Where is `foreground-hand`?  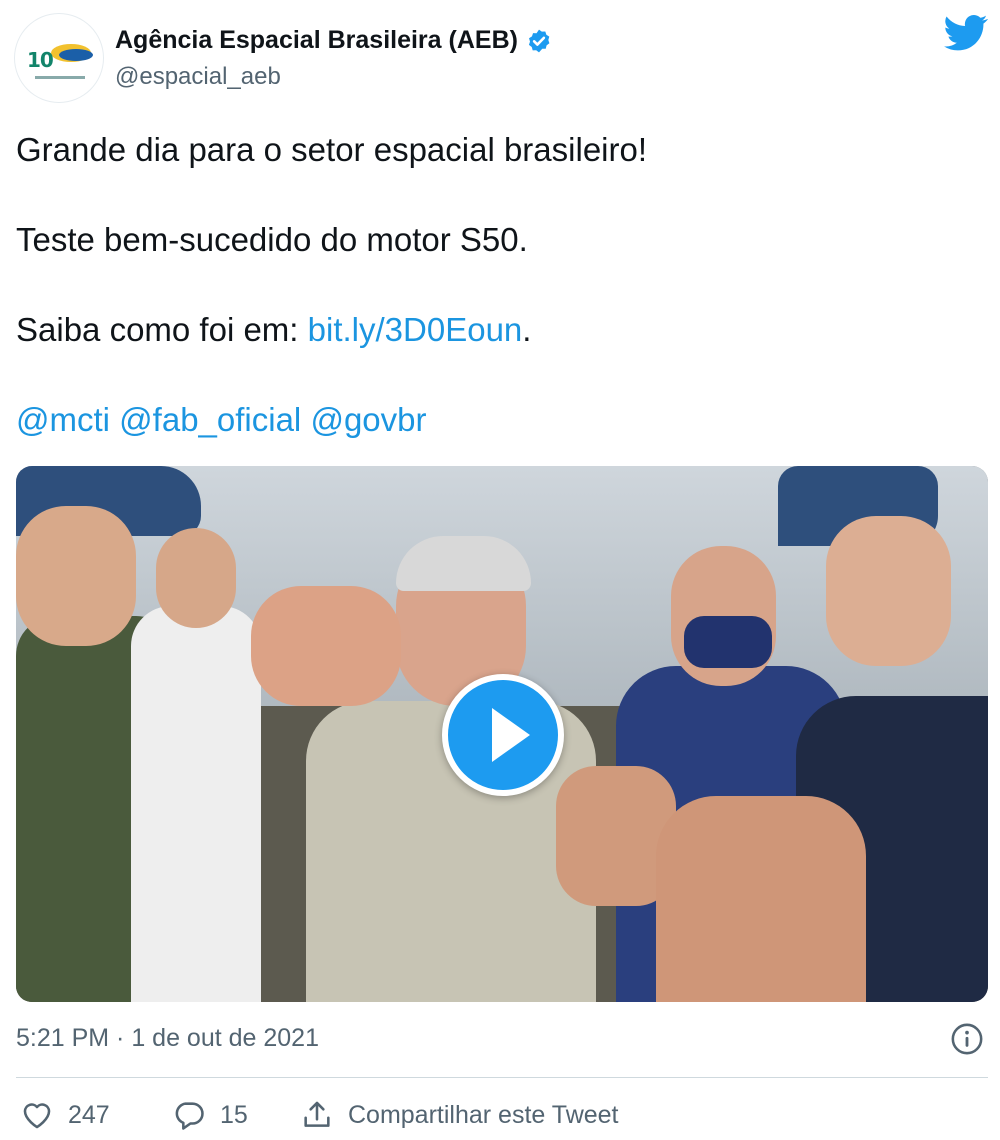
foreground-hand is located at coordinates (761, 899).